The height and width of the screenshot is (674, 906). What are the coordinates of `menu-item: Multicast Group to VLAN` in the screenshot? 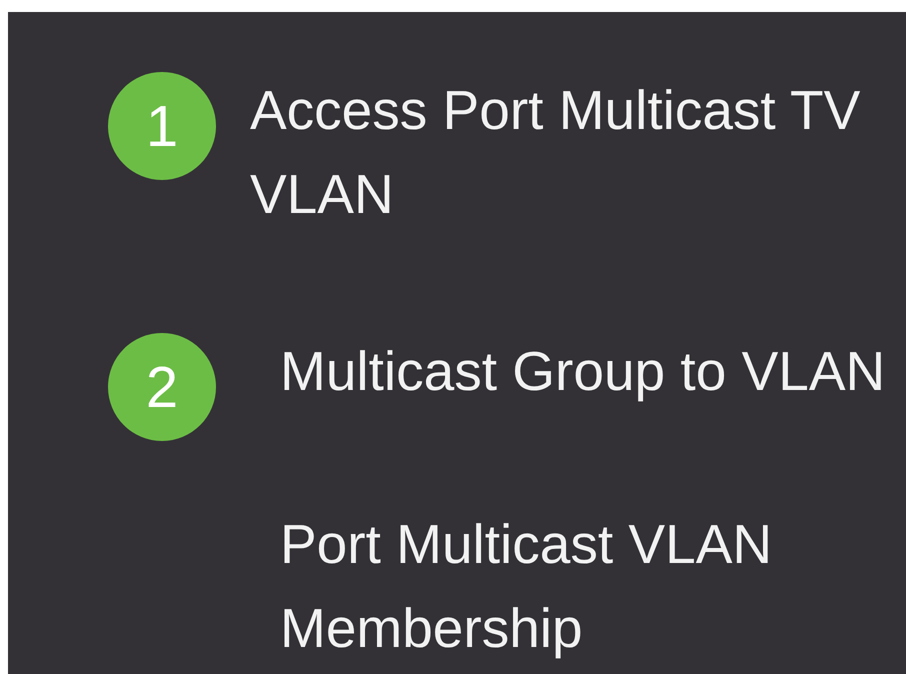 It's located at (583, 371).